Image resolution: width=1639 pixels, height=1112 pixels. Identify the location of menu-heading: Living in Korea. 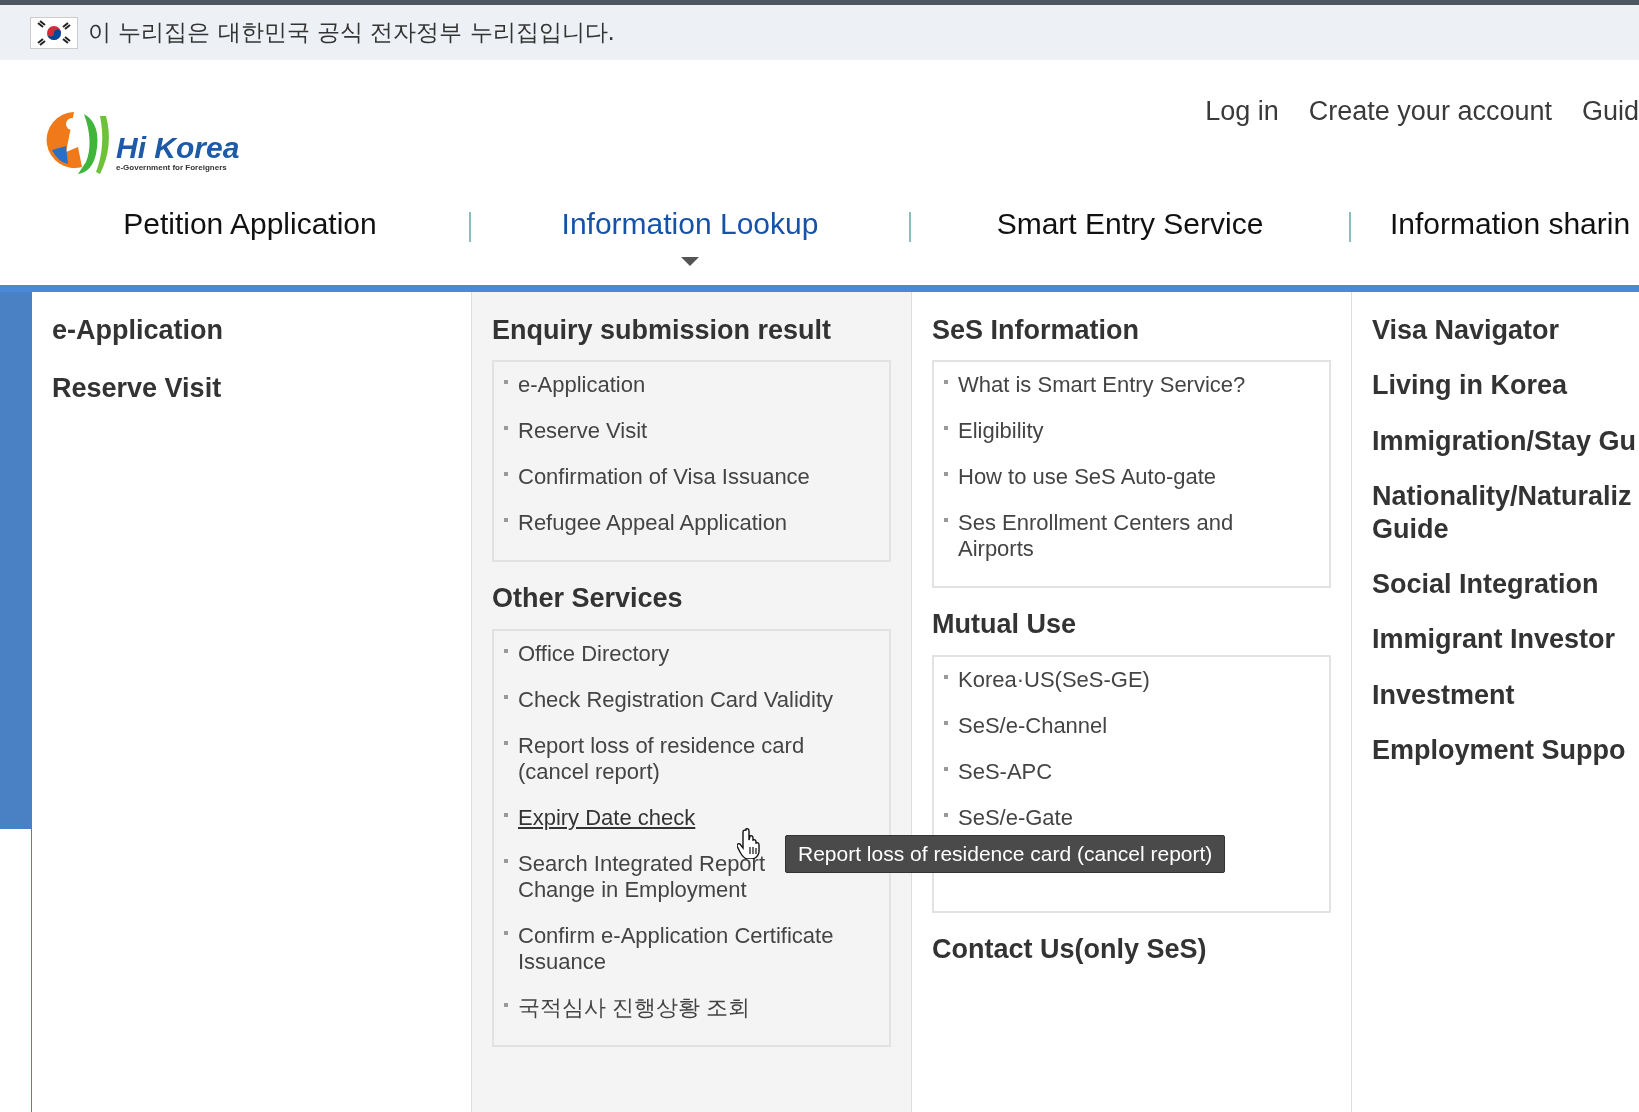
(1505, 385).